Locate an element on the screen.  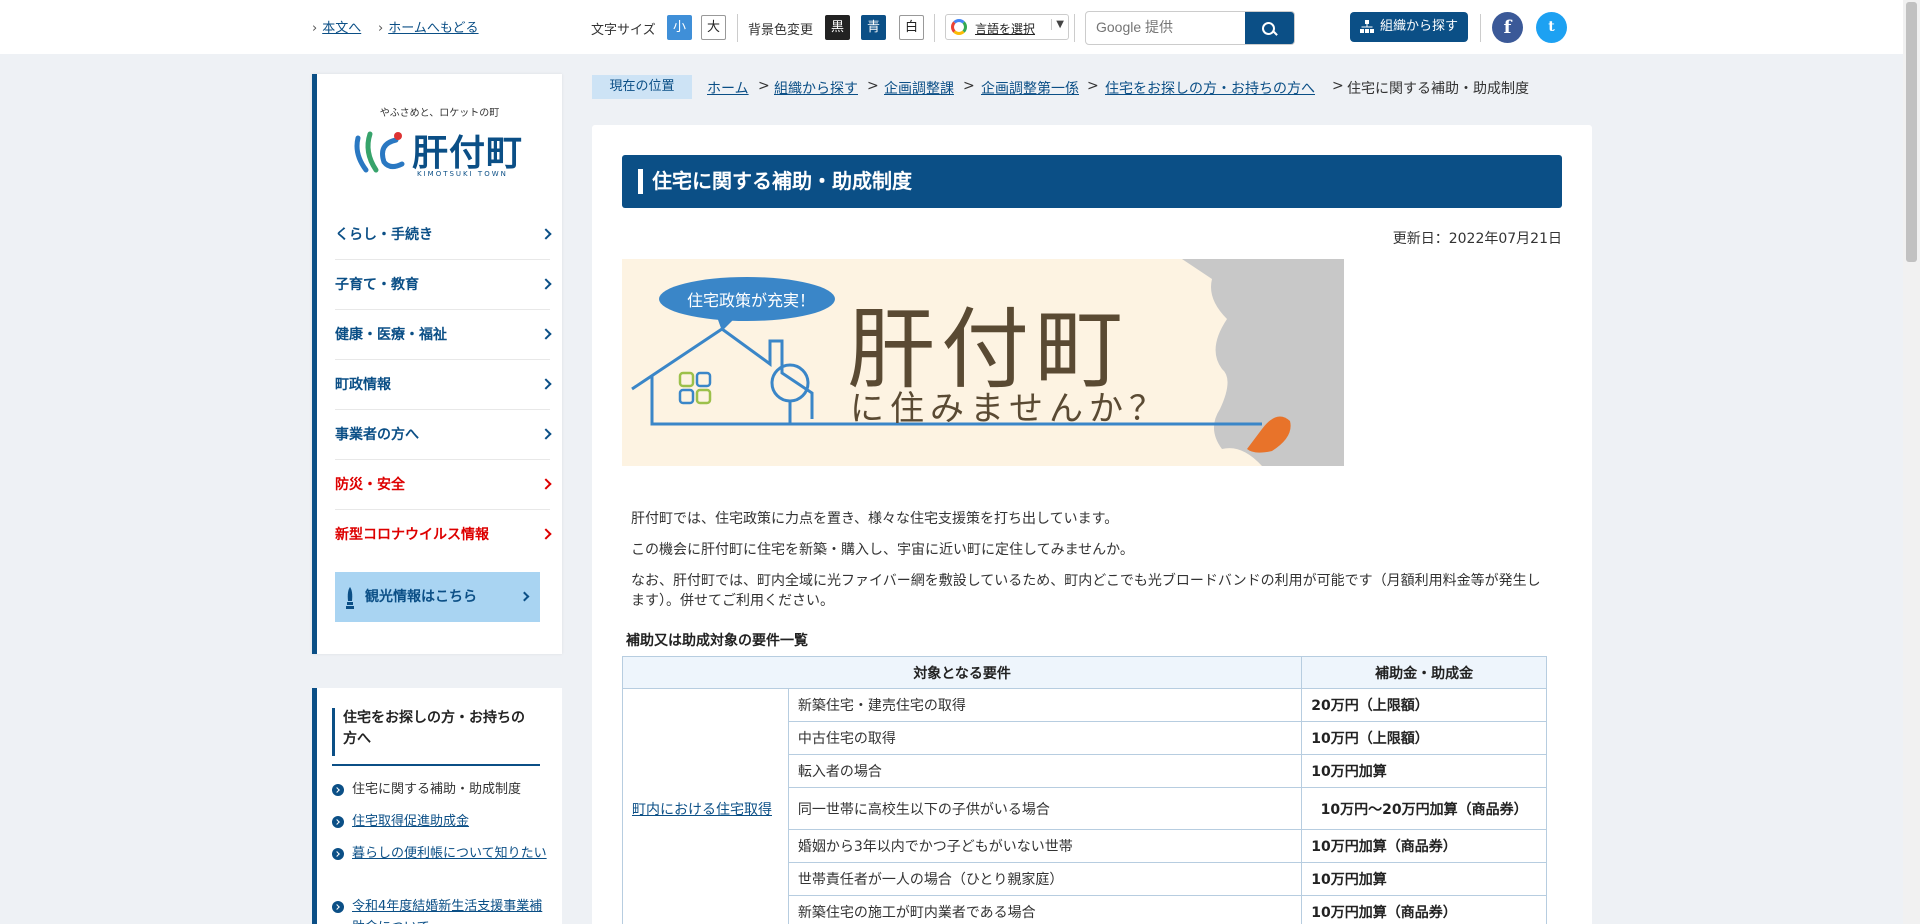
tourism-link: 観光情報はこちら is located at coordinates (437, 597).